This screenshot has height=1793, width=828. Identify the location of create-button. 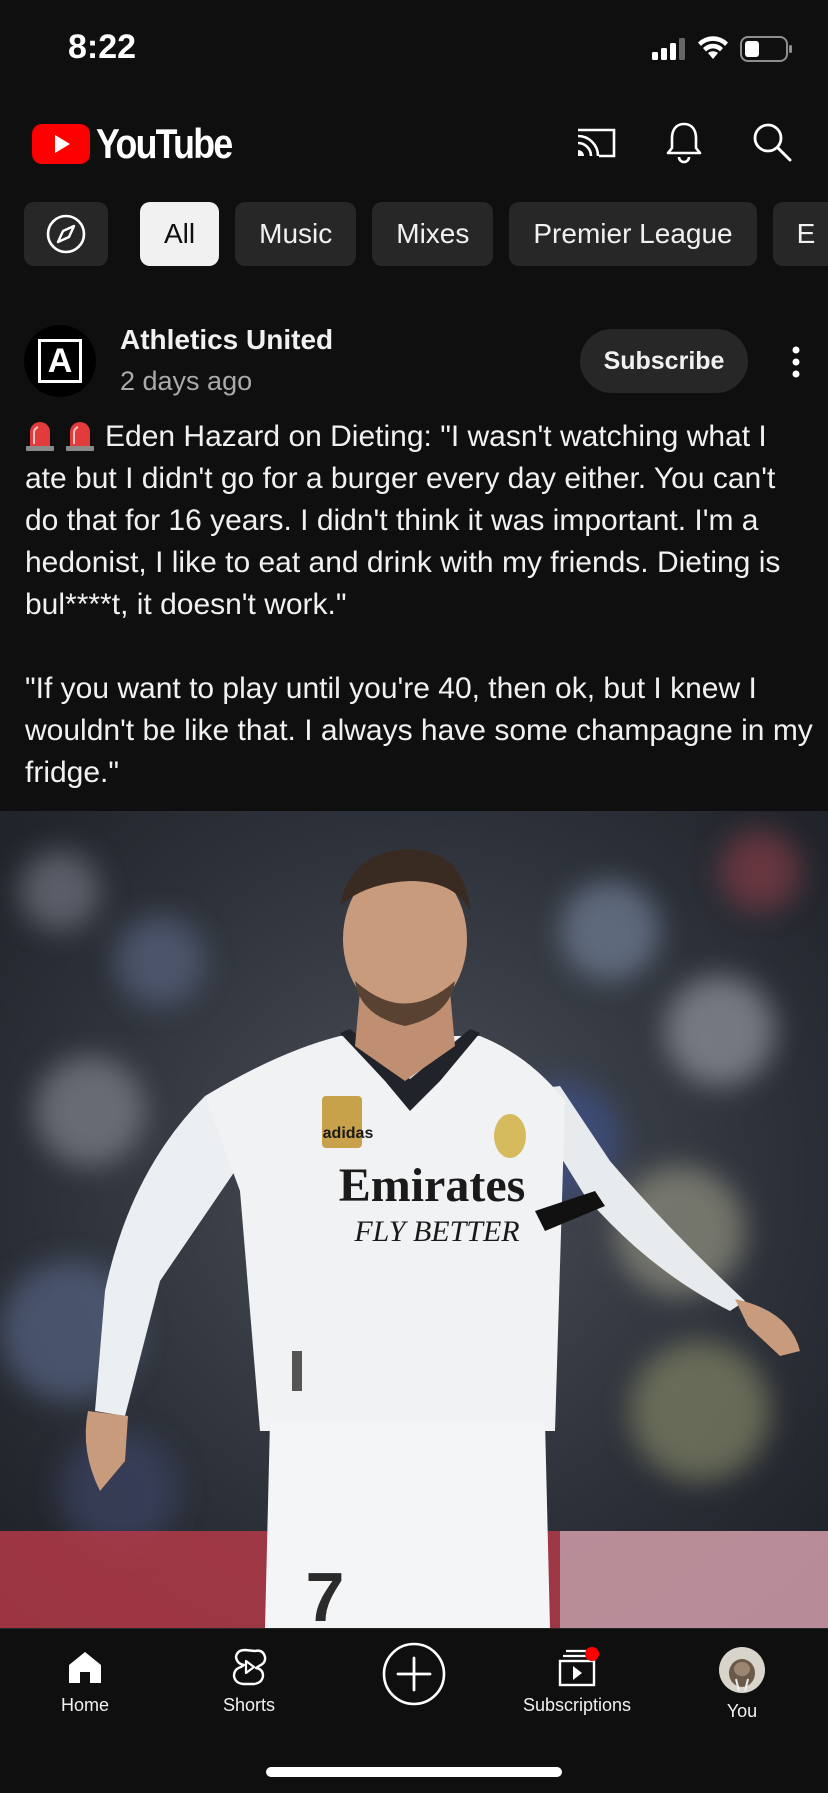
(414, 1674).